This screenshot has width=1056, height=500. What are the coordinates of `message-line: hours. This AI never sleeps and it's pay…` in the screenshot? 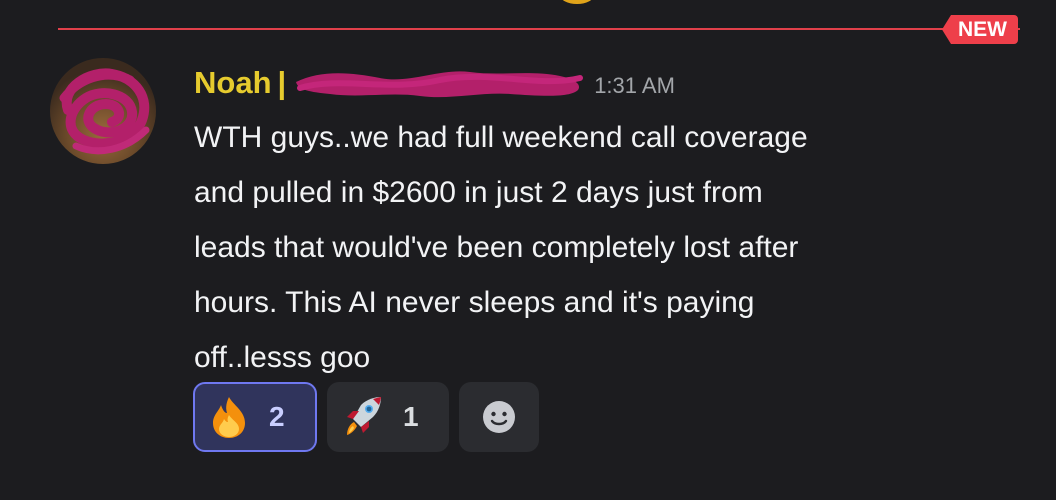 It's located at (474, 302).